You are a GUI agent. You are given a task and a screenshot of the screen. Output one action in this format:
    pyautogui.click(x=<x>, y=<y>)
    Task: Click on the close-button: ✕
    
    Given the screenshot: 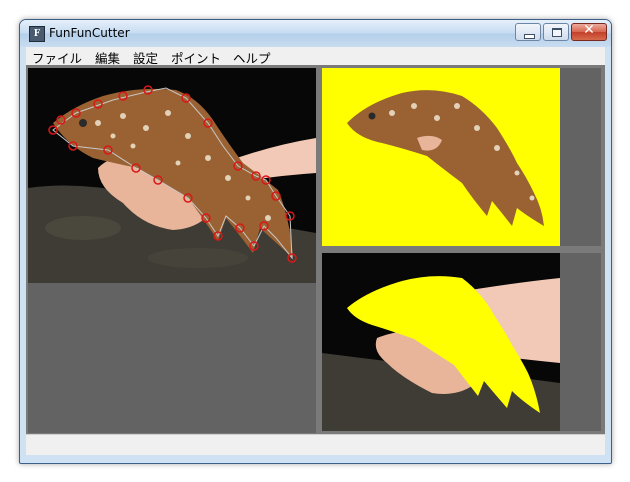 What is the action you would take?
    pyautogui.click(x=589, y=31)
    